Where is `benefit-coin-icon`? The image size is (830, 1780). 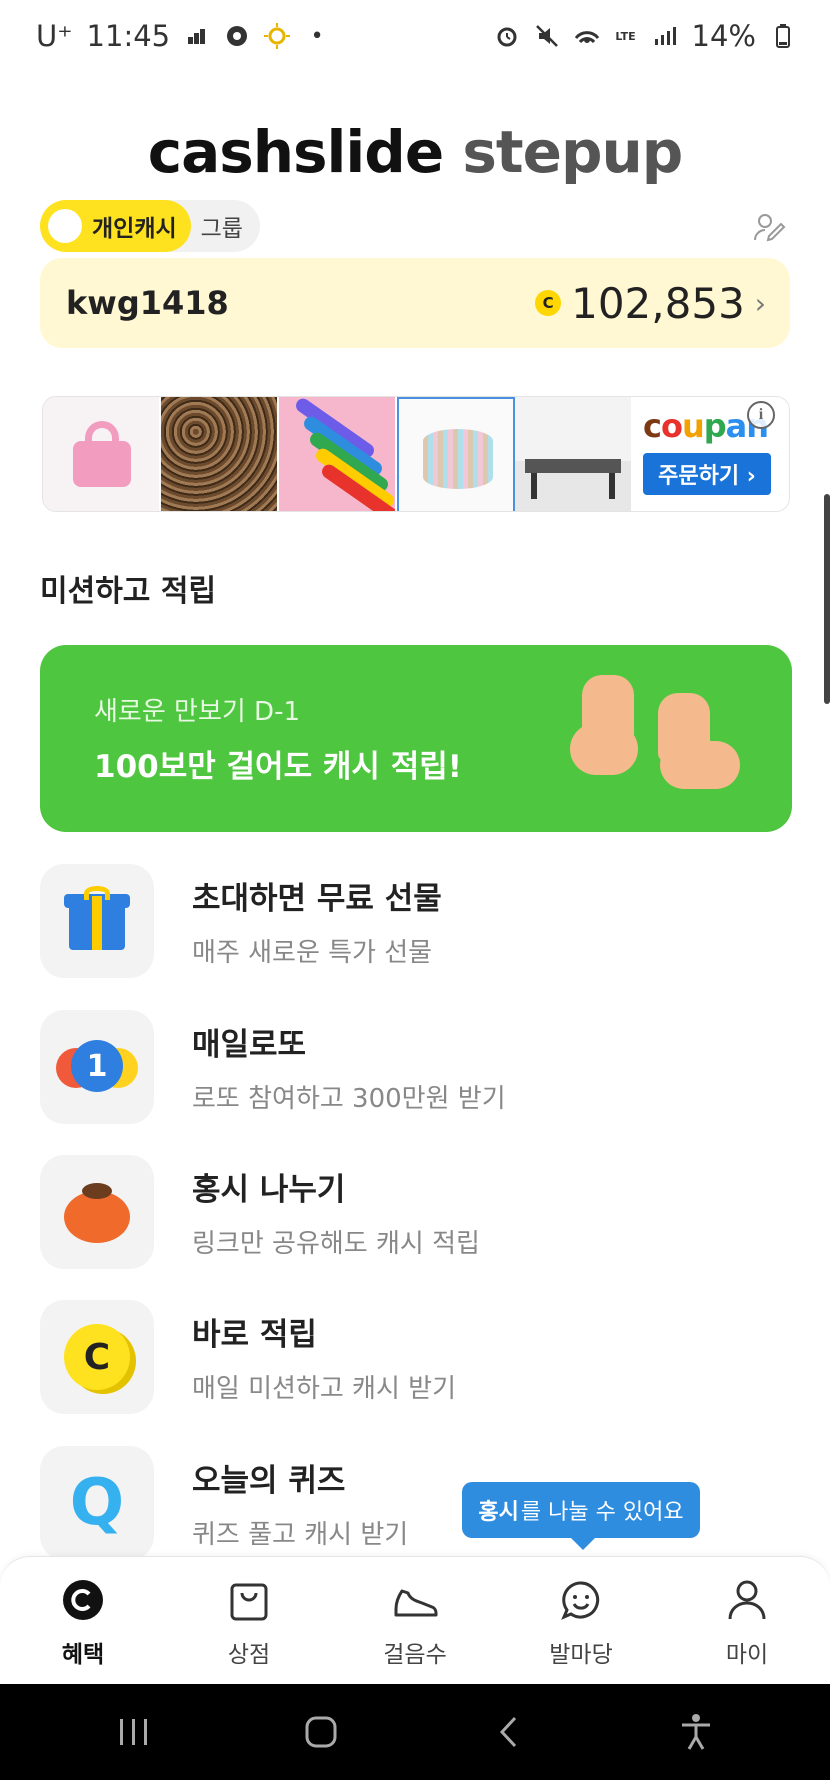 benefit-coin-icon is located at coordinates (83, 1600).